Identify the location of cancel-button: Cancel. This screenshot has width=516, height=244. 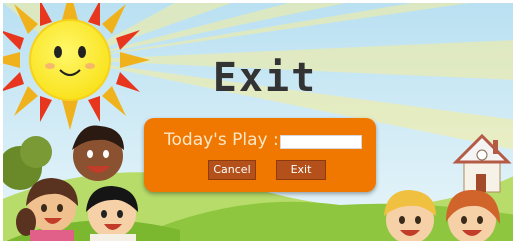
(232, 170).